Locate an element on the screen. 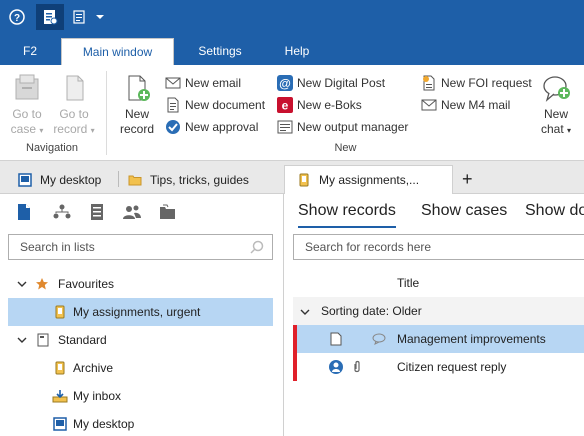  help-icon: ? is located at coordinates (17, 17).